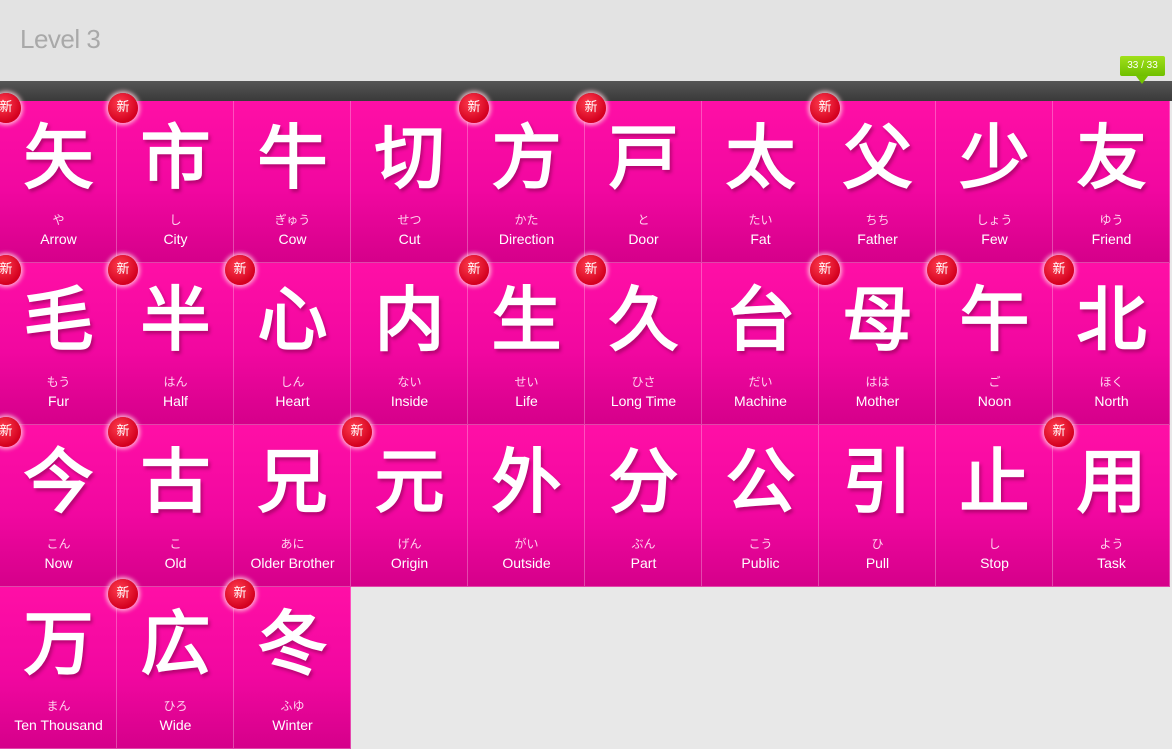 The image size is (1172, 749). Describe the element at coordinates (171, 502) in the screenshot. I see `kanji-card: 古こ Old 新` at that location.